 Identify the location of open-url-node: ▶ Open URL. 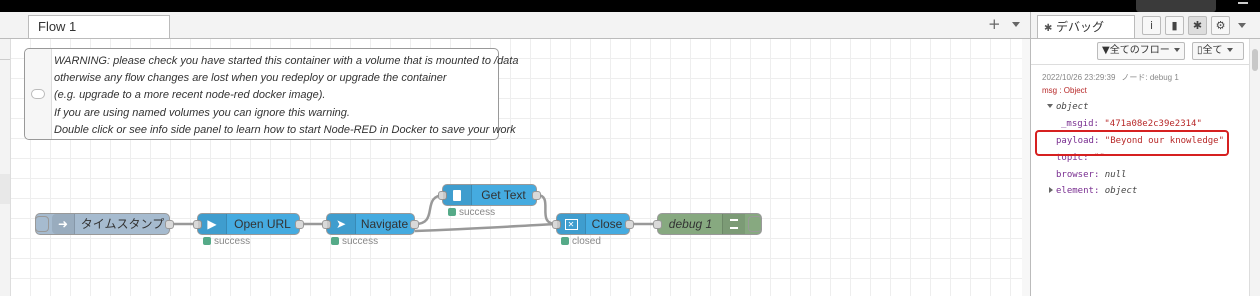
(248, 224).